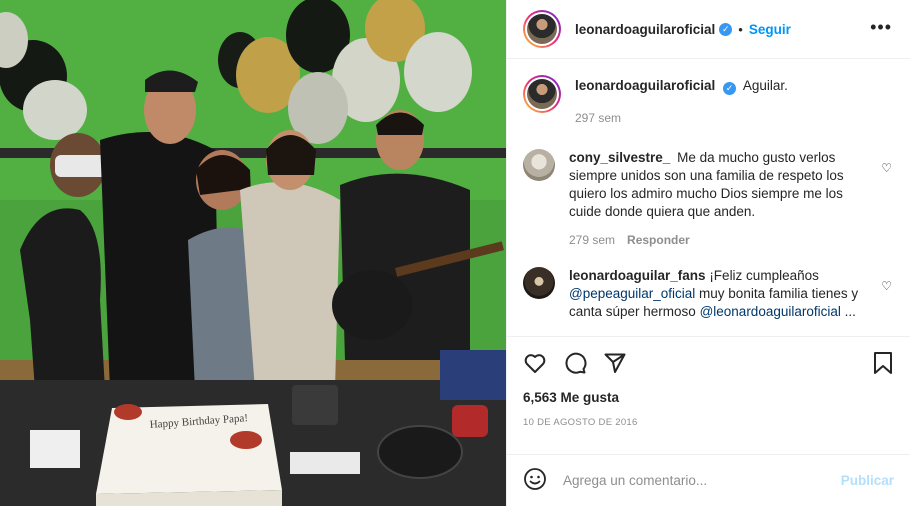  I want to click on caption-time: 297 sem, so click(598, 118).